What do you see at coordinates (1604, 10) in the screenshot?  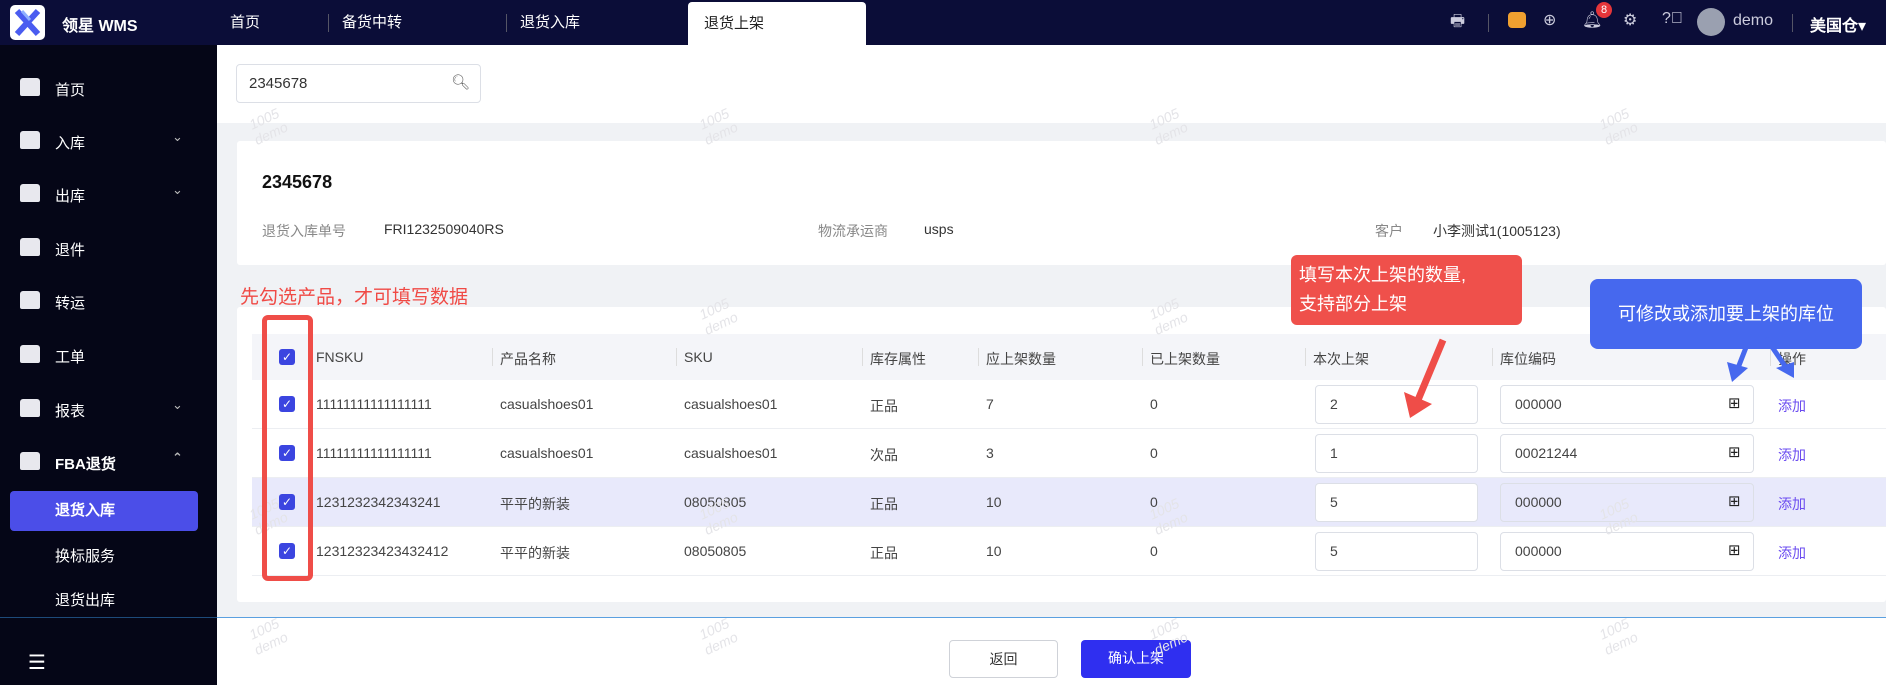 I see `notification-badge: 8` at bounding box center [1604, 10].